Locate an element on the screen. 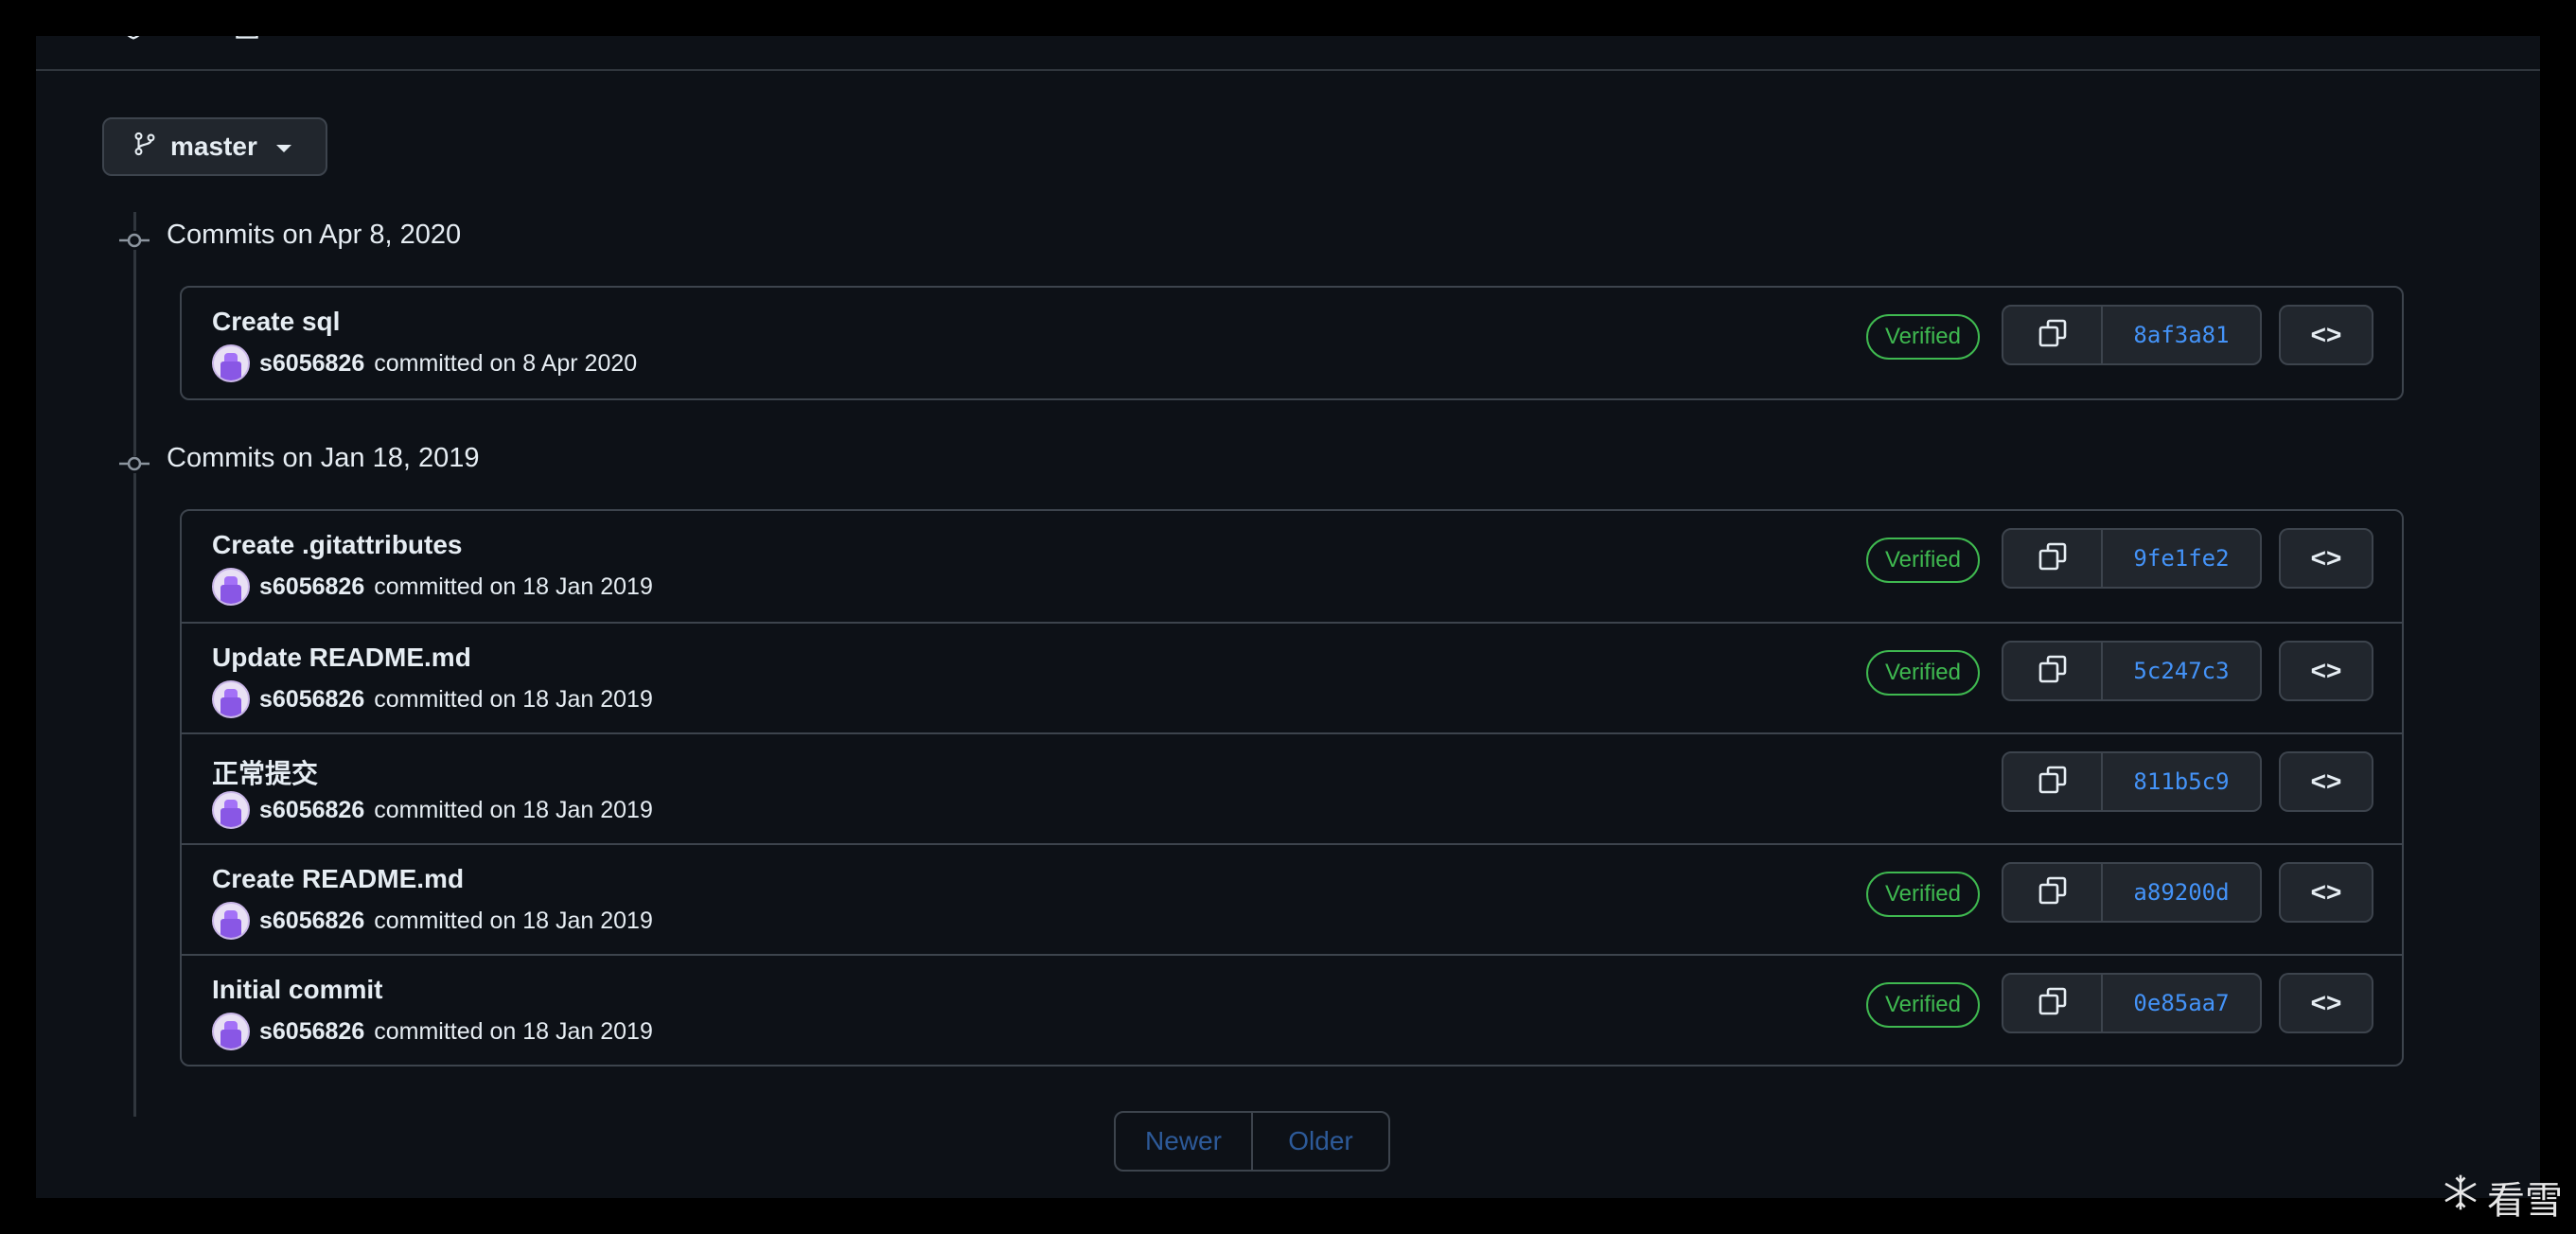  commit-sha-link: a89200d is located at coordinates (2181, 892).